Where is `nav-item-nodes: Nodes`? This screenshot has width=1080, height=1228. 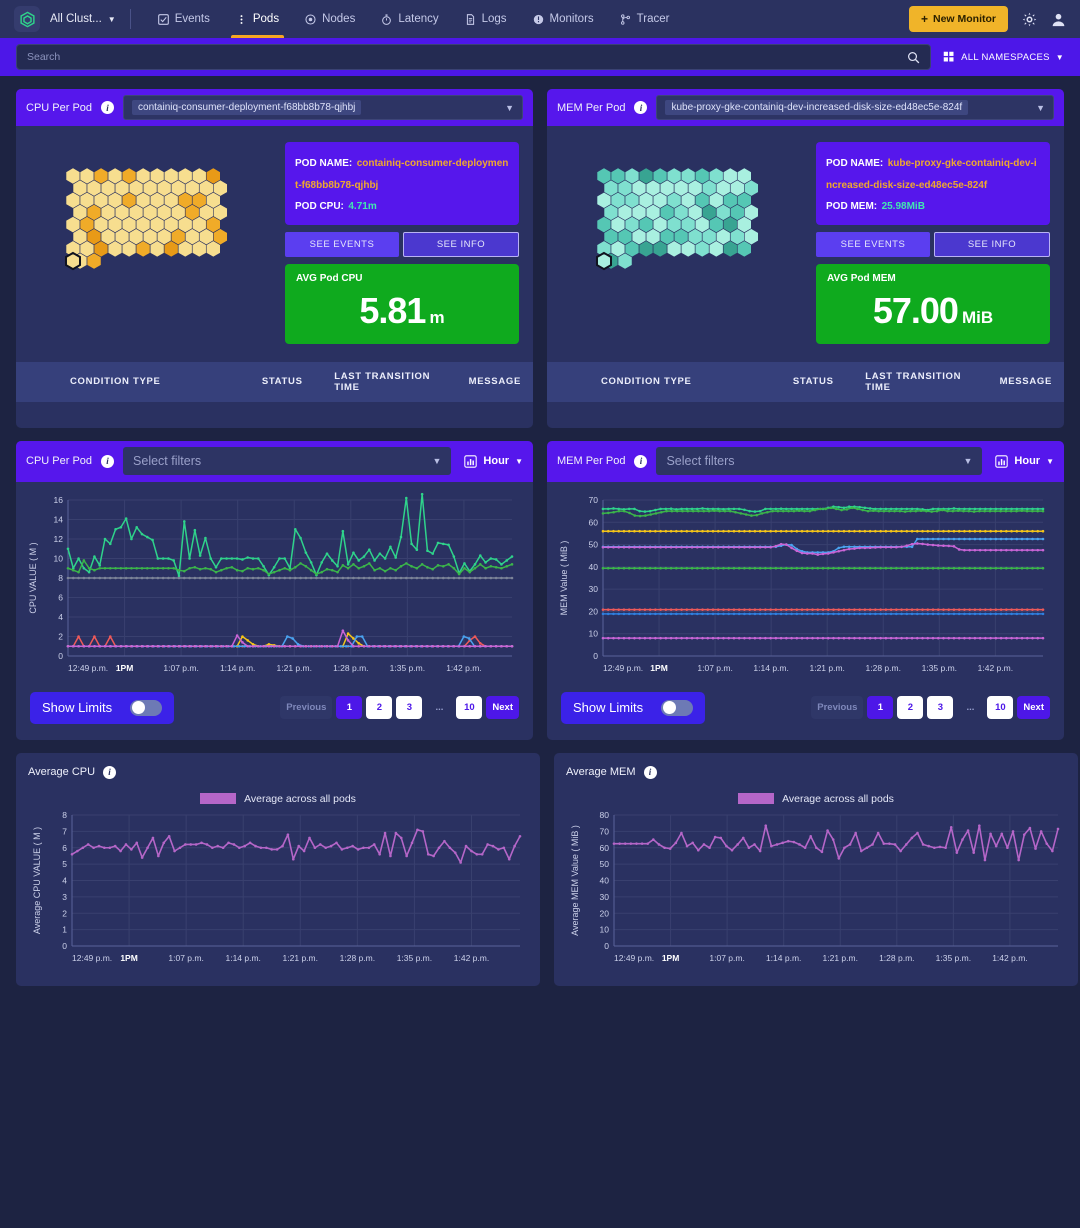
nav-item-nodes: Nodes is located at coordinates (330, 19).